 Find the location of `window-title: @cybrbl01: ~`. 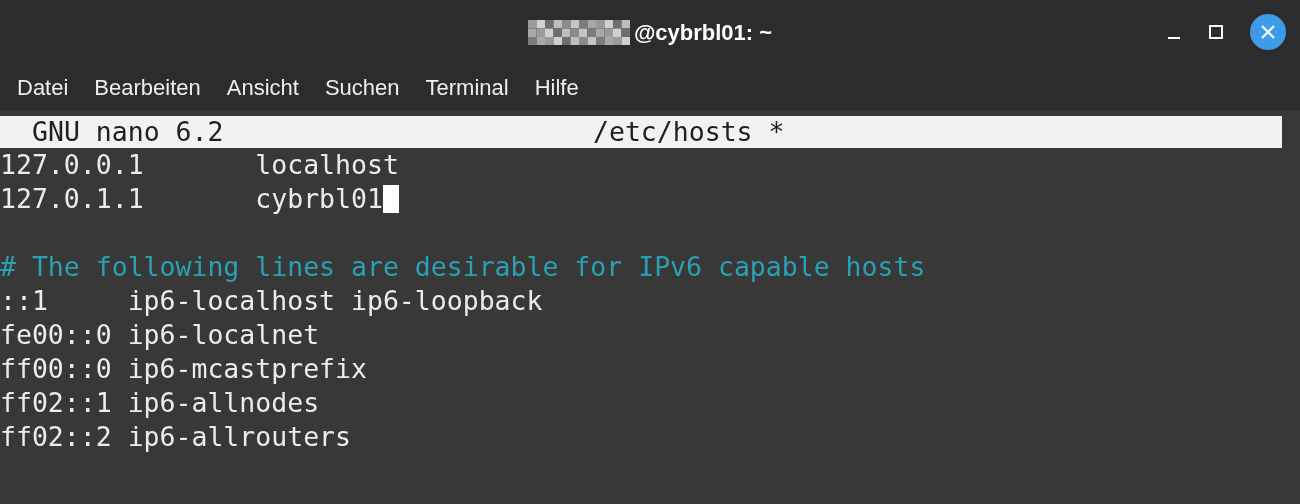

window-title: @cybrbl01: ~ is located at coordinates (703, 32).